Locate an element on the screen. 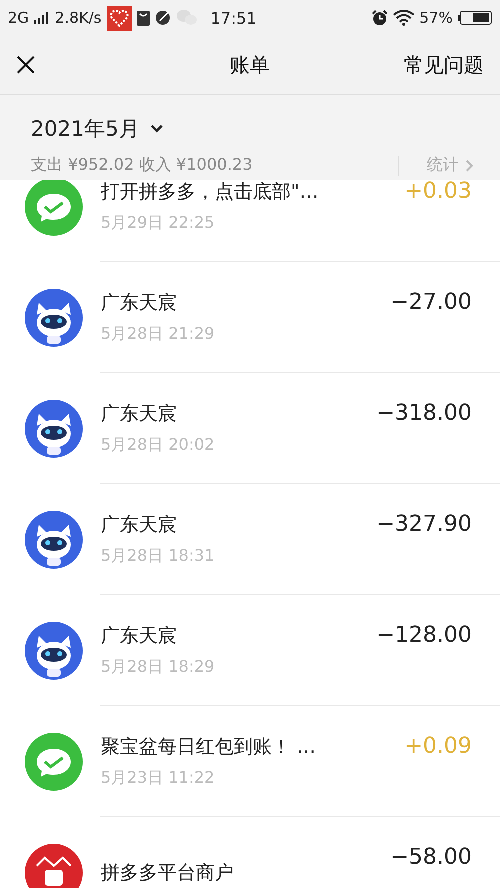 The image size is (500, 888). bag-icon is located at coordinates (143, 18).